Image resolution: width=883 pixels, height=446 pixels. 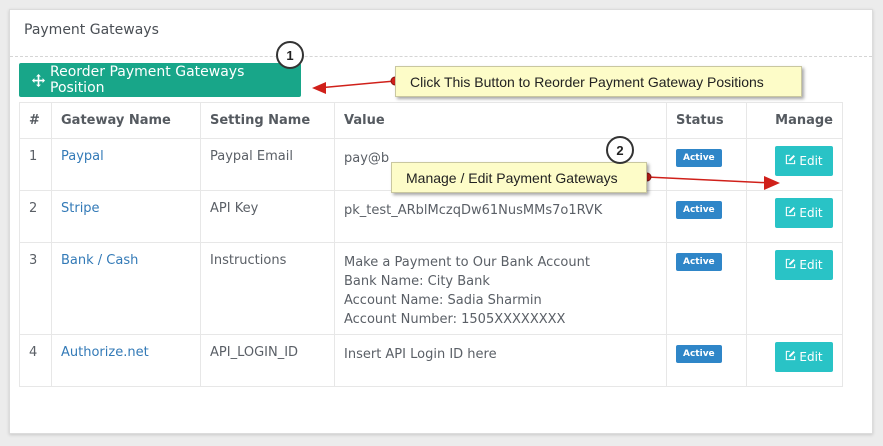 I want to click on col-header-setting-name: Setting Name, so click(x=267, y=120).